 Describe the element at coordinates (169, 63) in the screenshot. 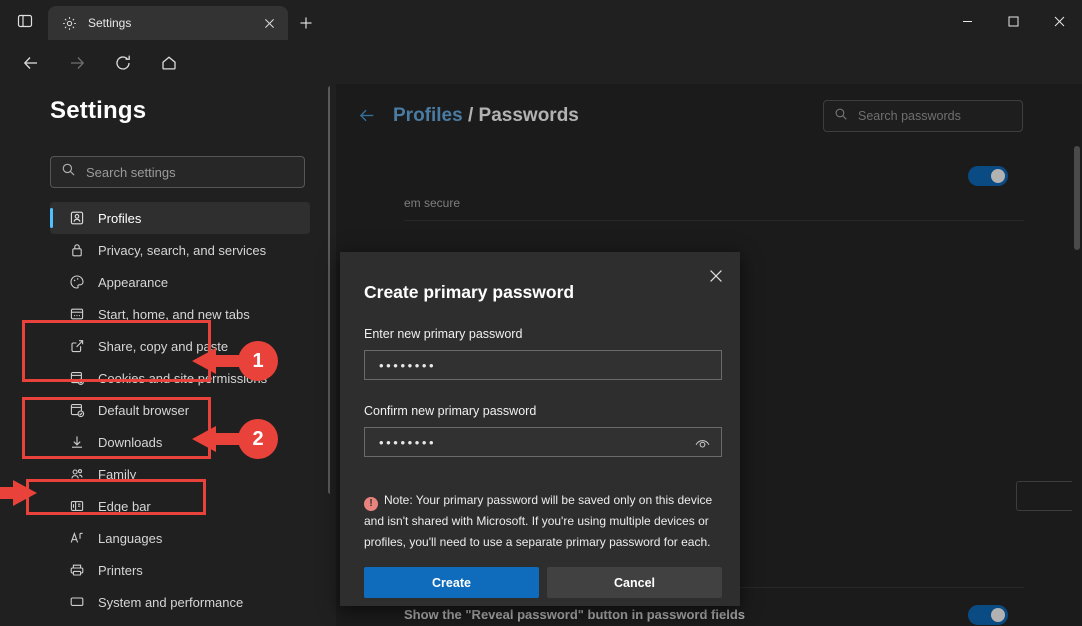

I see `home-icon` at that location.